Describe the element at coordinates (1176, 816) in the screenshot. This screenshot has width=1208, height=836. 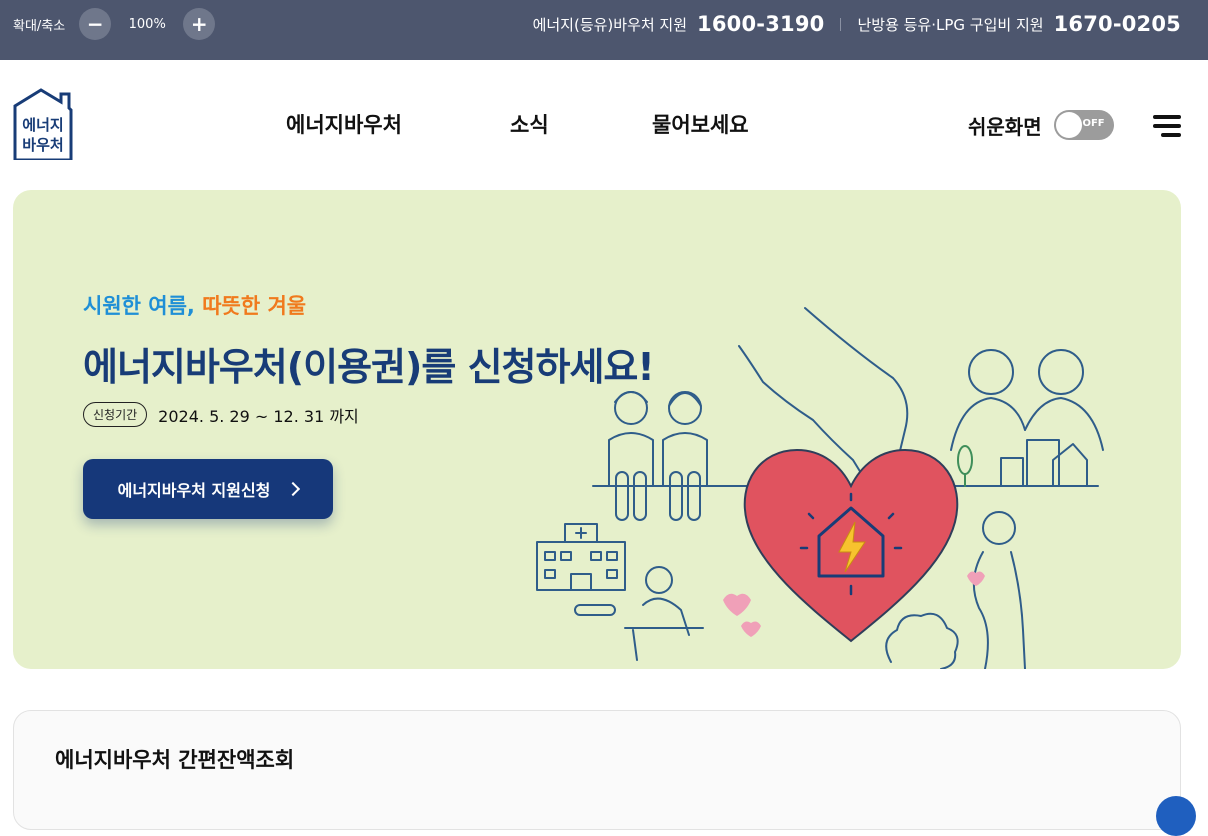
I see `floating-action-button` at that location.